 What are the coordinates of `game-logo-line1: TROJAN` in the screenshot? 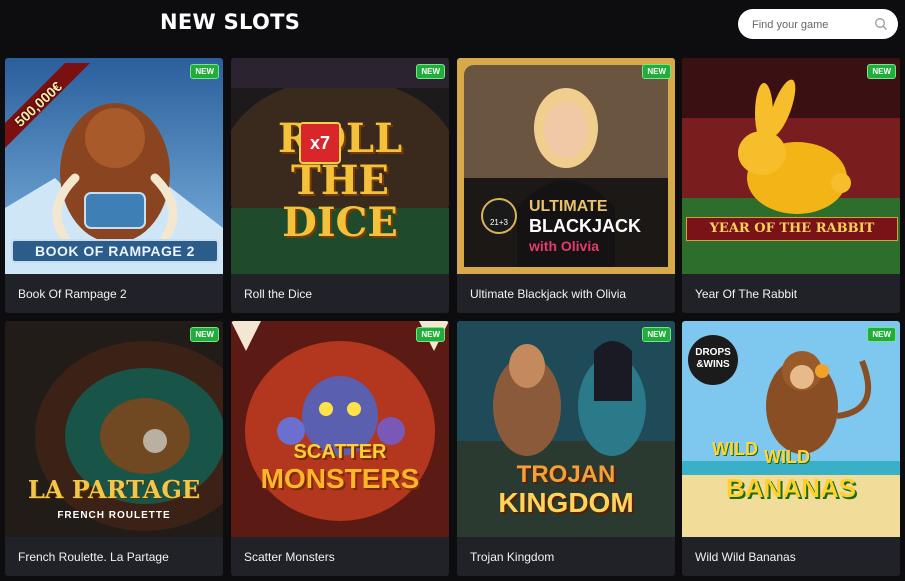 It's located at (566, 474).